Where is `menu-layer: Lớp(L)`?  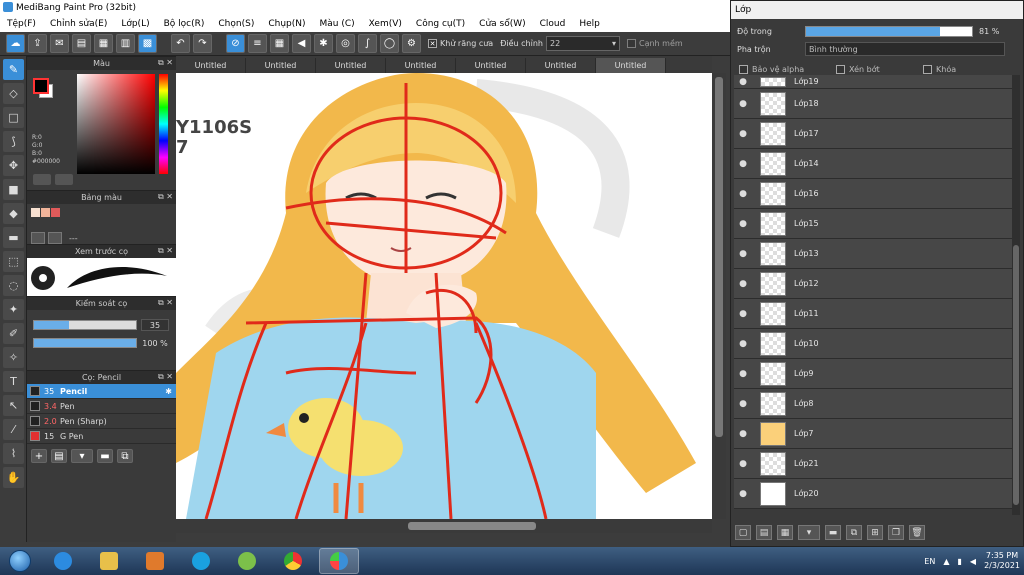 menu-layer: Lớp(L) is located at coordinates (135, 24).